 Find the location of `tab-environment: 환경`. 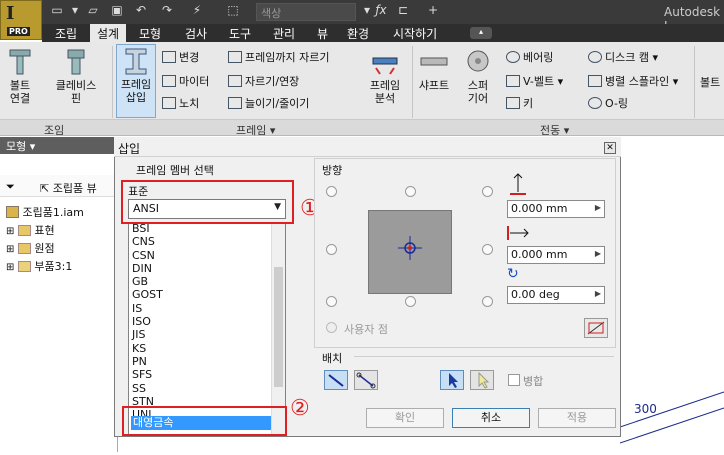

tab-environment: 환경 is located at coordinates (358, 33).